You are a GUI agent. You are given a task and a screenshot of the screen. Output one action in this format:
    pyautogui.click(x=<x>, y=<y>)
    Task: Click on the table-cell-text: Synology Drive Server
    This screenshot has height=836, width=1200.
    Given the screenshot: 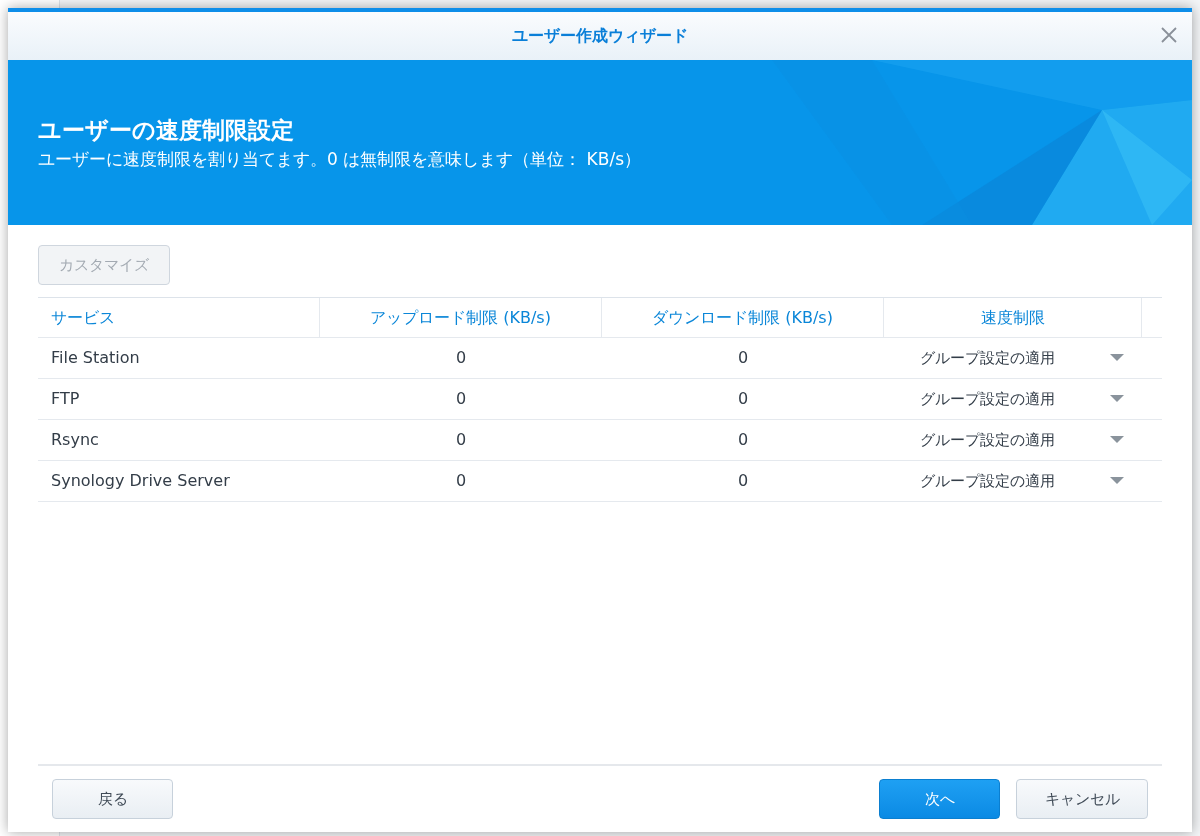 What is the action you would take?
    pyautogui.click(x=140, y=481)
    